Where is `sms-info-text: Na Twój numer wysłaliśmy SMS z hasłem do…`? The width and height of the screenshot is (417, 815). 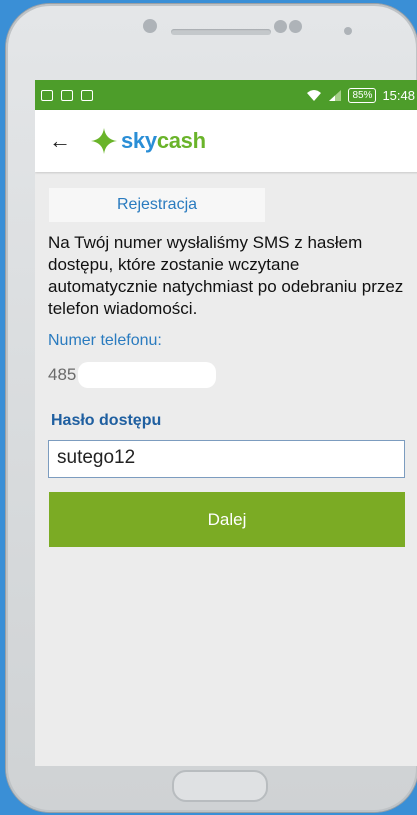 sms-info-text: Na Twój numer wysłaliśmy SMS z hasłem do… is located at coordinates (226, 275).